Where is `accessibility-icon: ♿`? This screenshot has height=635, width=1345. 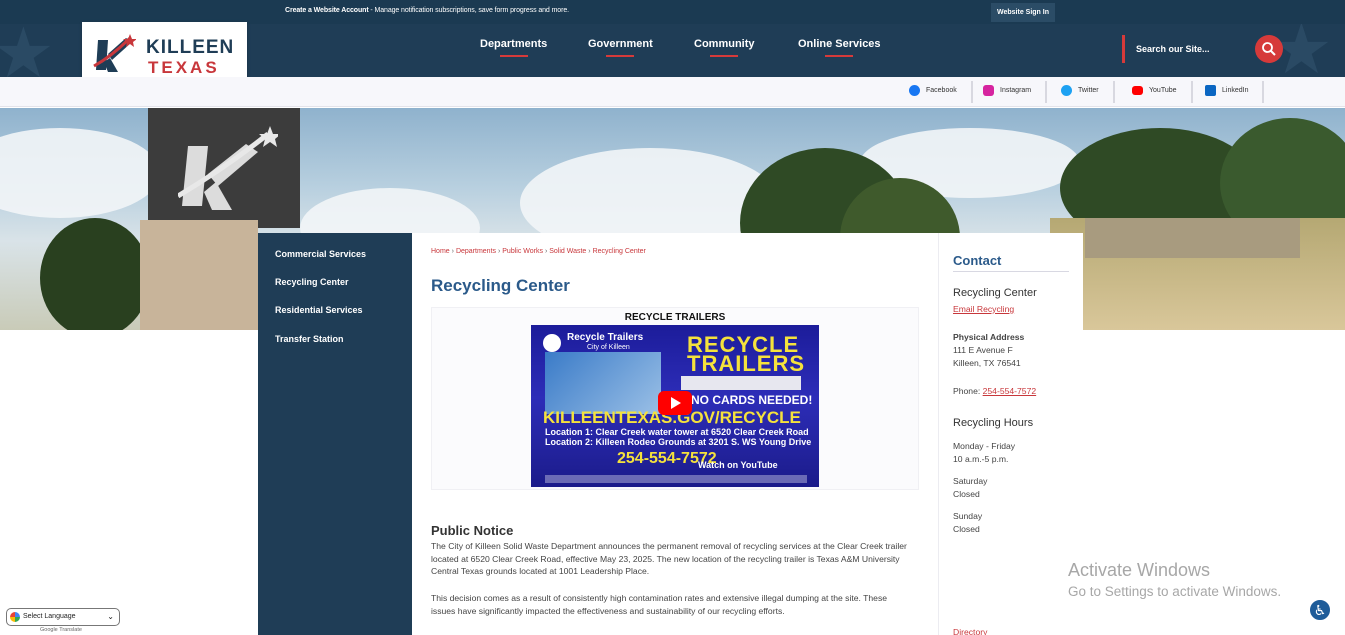
accessibility-icon: ♿ is located at coordinates (1320, 610).